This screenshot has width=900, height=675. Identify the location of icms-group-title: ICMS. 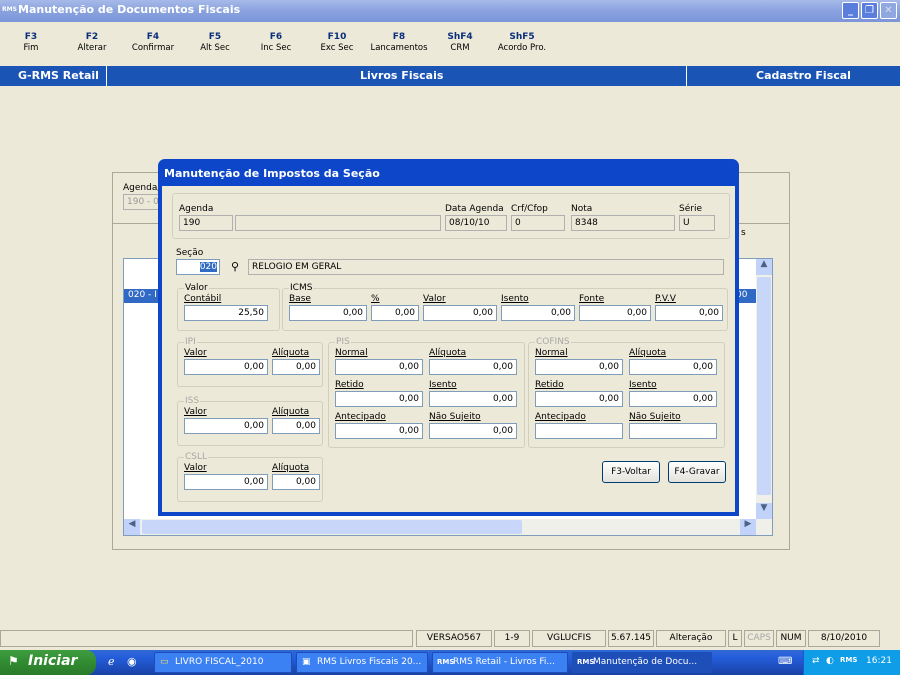
(301, 288).